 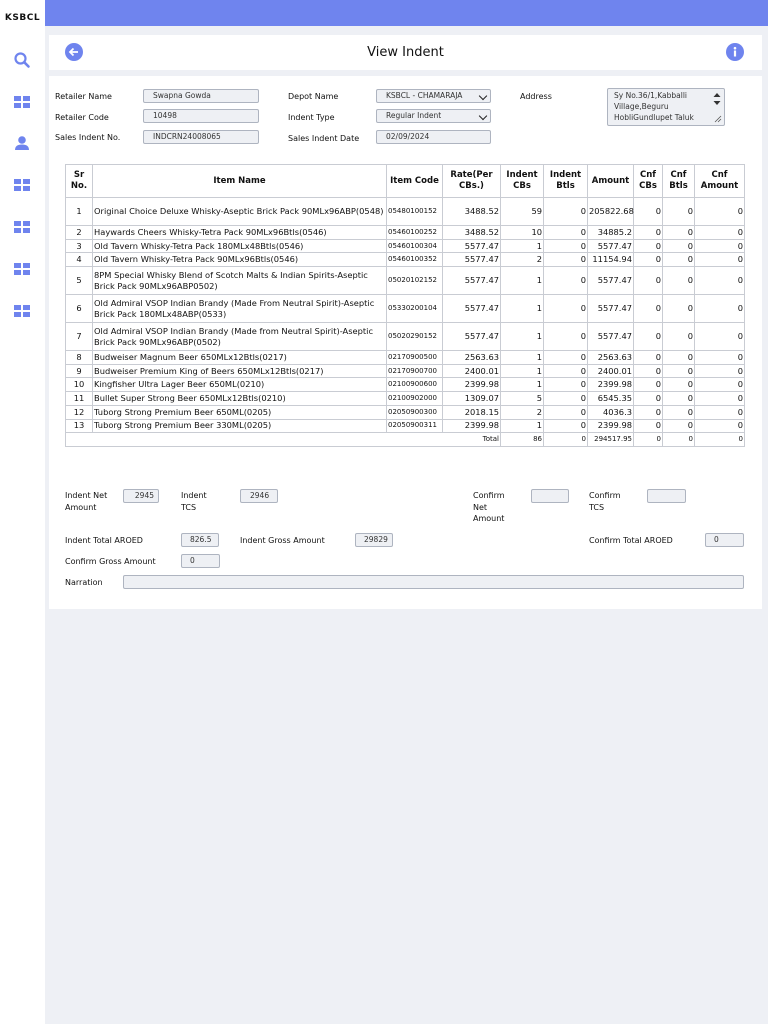 I want to click on address-label: Address, so click(x=536, y=96).